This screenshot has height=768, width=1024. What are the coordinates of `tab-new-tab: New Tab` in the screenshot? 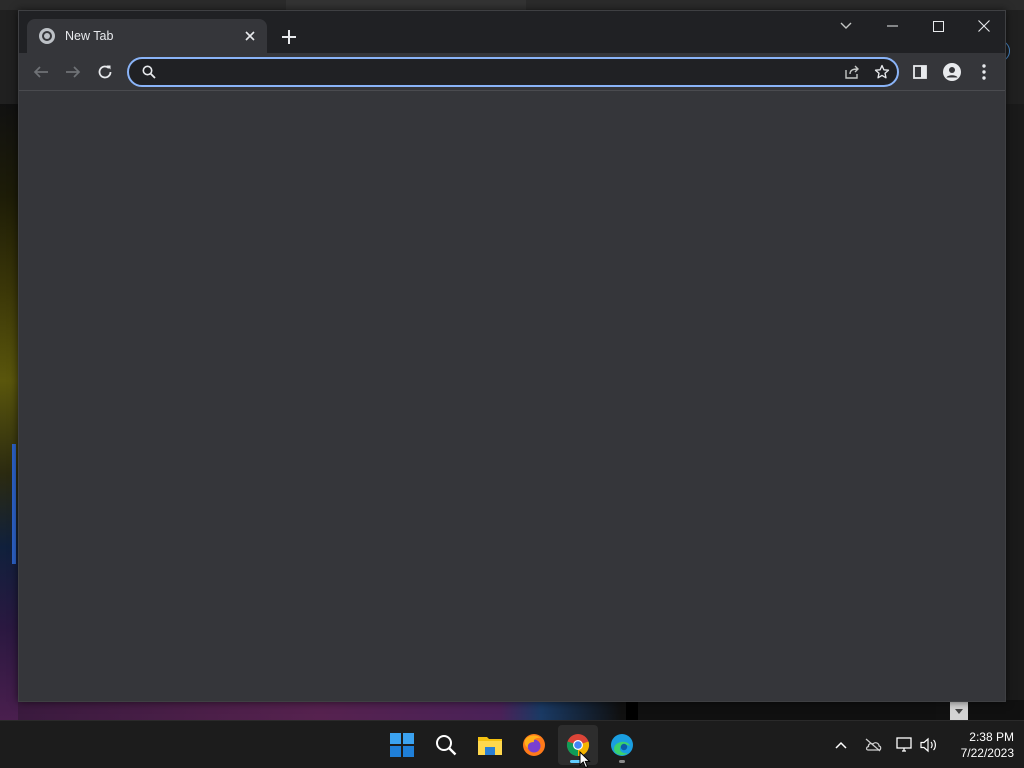 It's located at (147, 36).